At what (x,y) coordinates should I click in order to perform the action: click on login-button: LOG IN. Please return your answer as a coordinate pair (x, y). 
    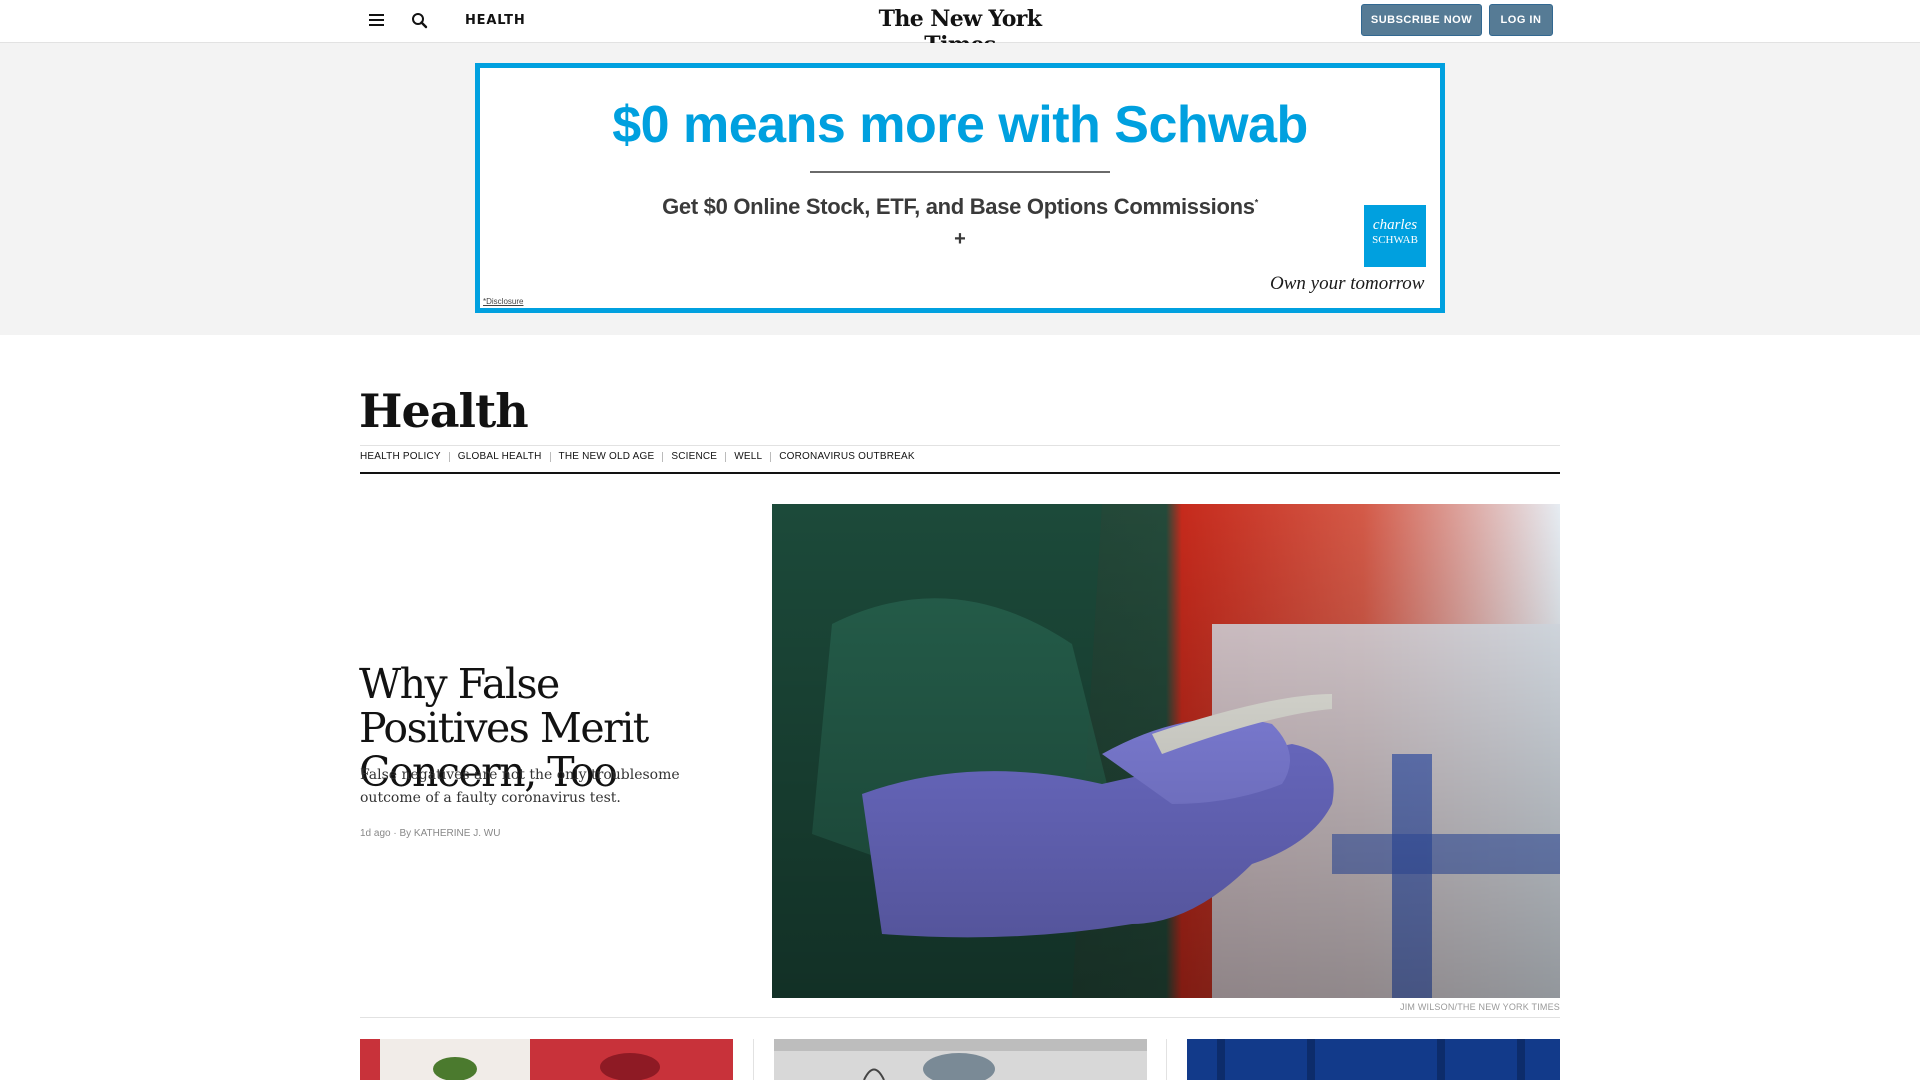
    Looking at the image, I should click on (1521, 20).